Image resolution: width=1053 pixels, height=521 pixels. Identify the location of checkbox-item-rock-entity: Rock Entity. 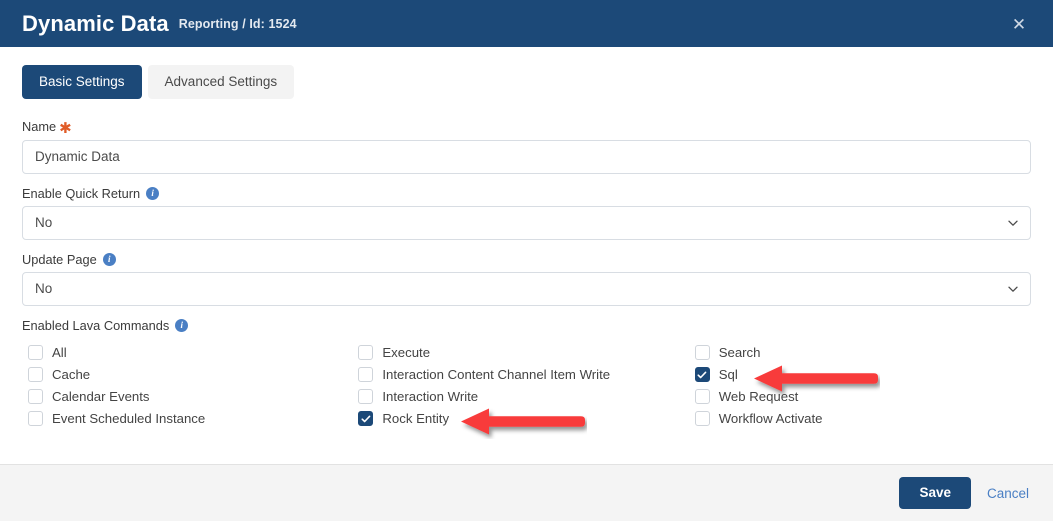
(526, 419).